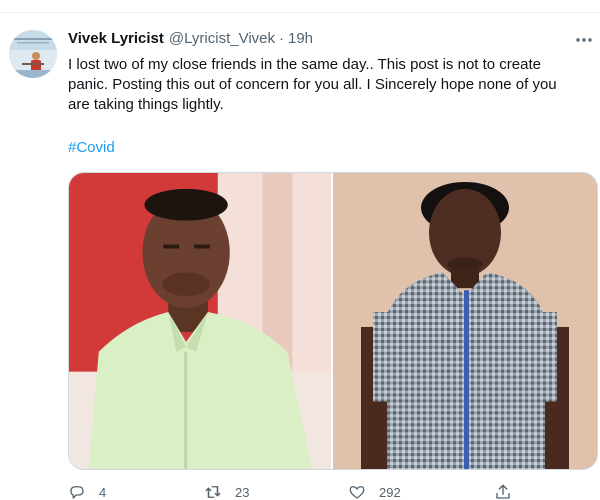 Image resolution: width=600 pixels, height=500 pixels. I want to click on action-bar: 4 23 292, so click(298, 491).